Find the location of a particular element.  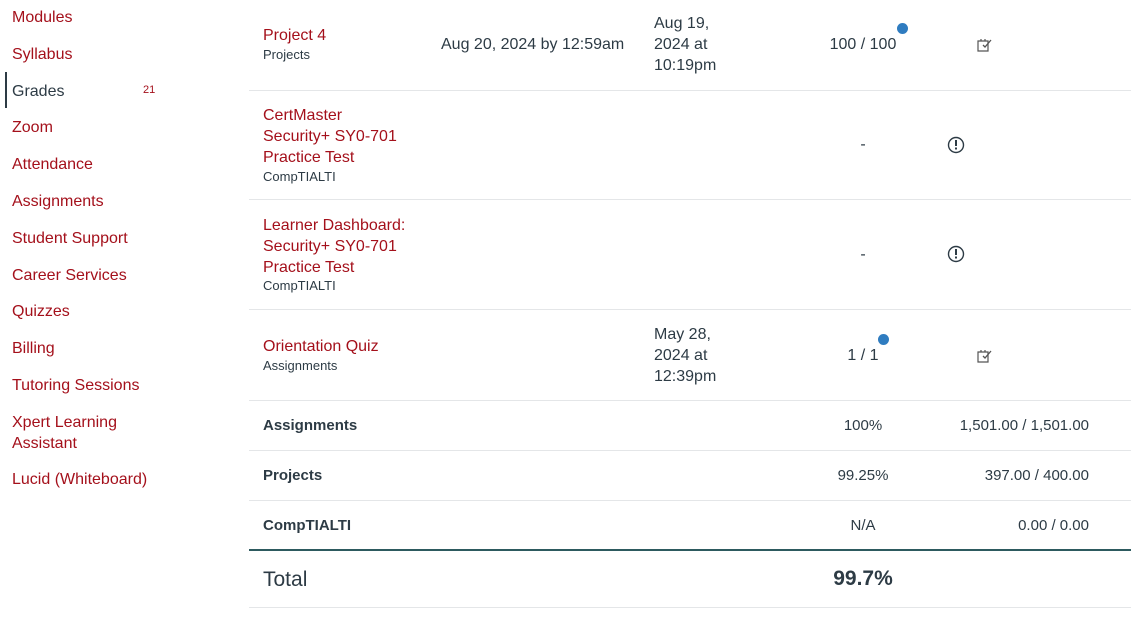

submitted-date: May 28, 2024 at 12:39pm is located at coordinates (685, 355).